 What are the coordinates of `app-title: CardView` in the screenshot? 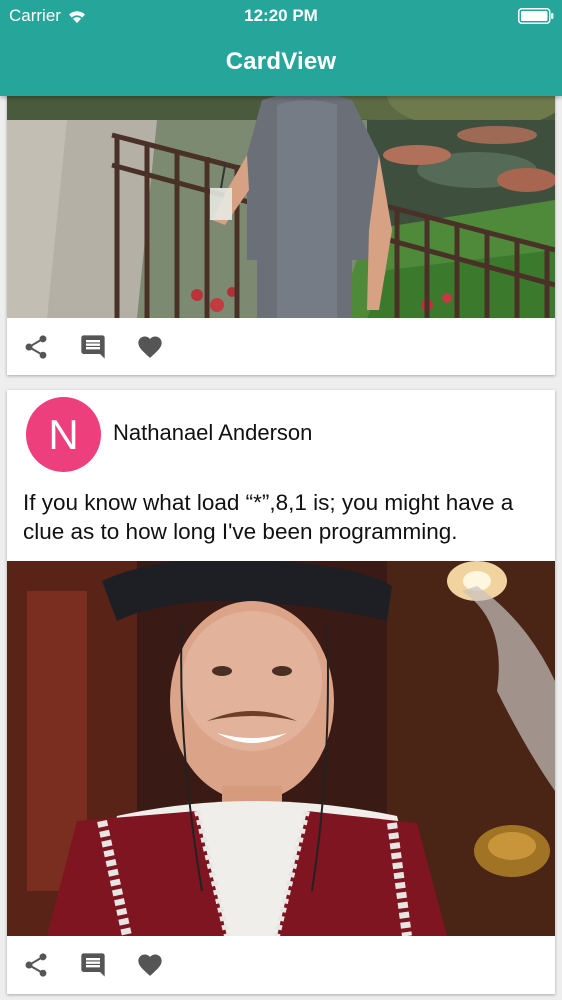 It's located at (281, 61).